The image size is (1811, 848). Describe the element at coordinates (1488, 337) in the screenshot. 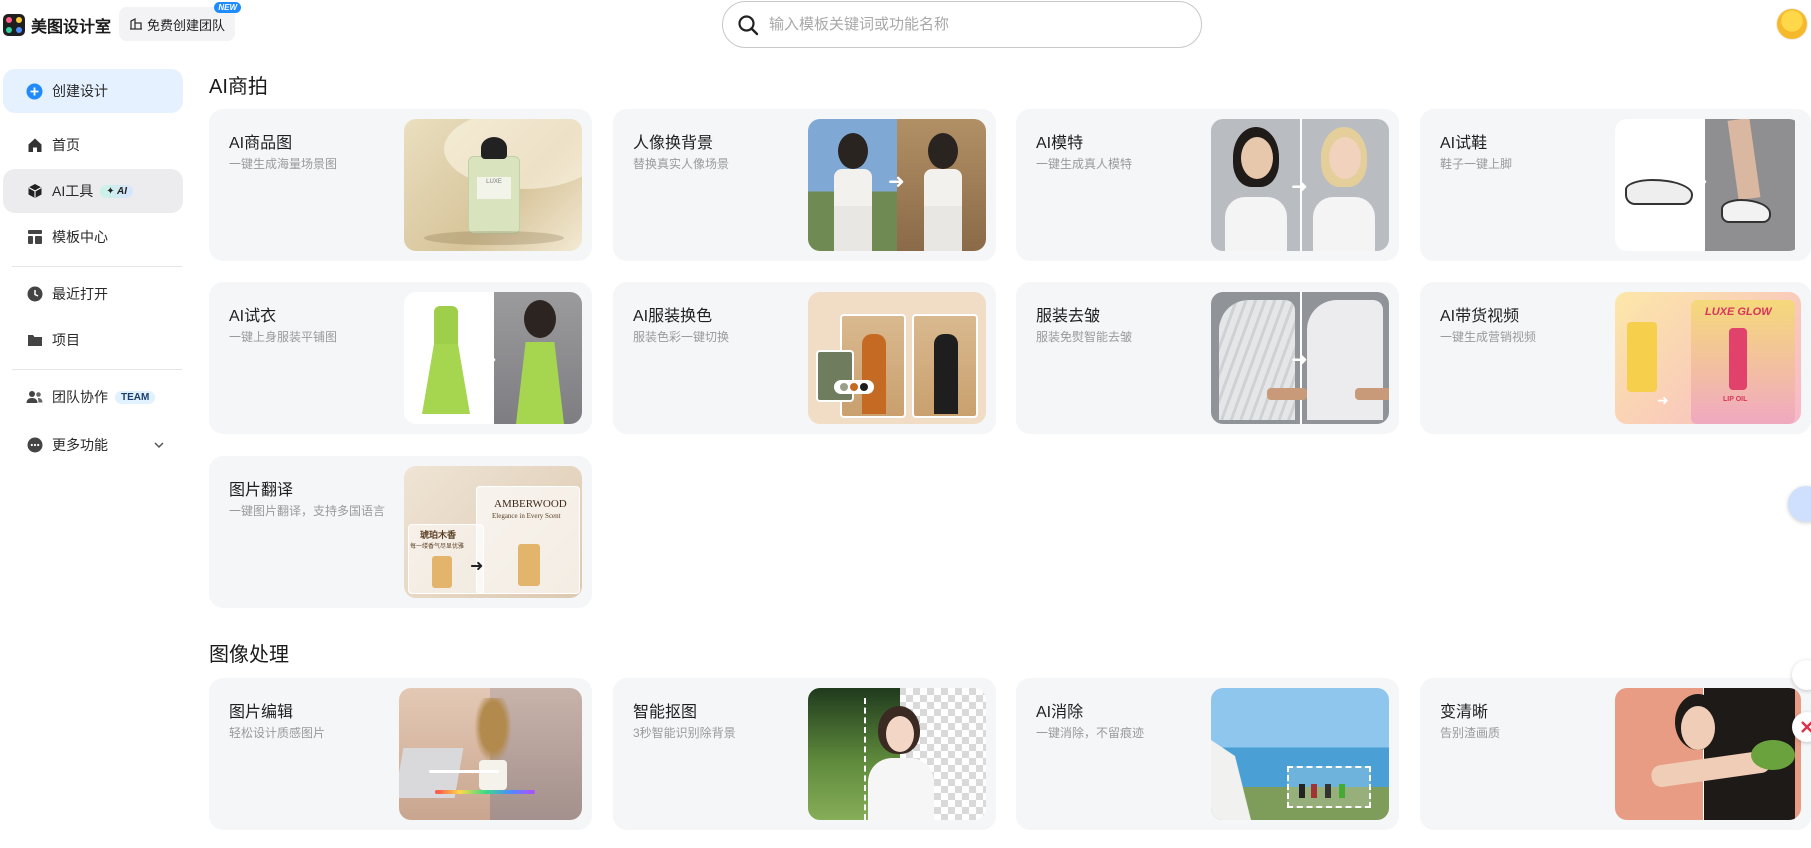

I see `card-subtitle: 一键生成营销视频` at that location.